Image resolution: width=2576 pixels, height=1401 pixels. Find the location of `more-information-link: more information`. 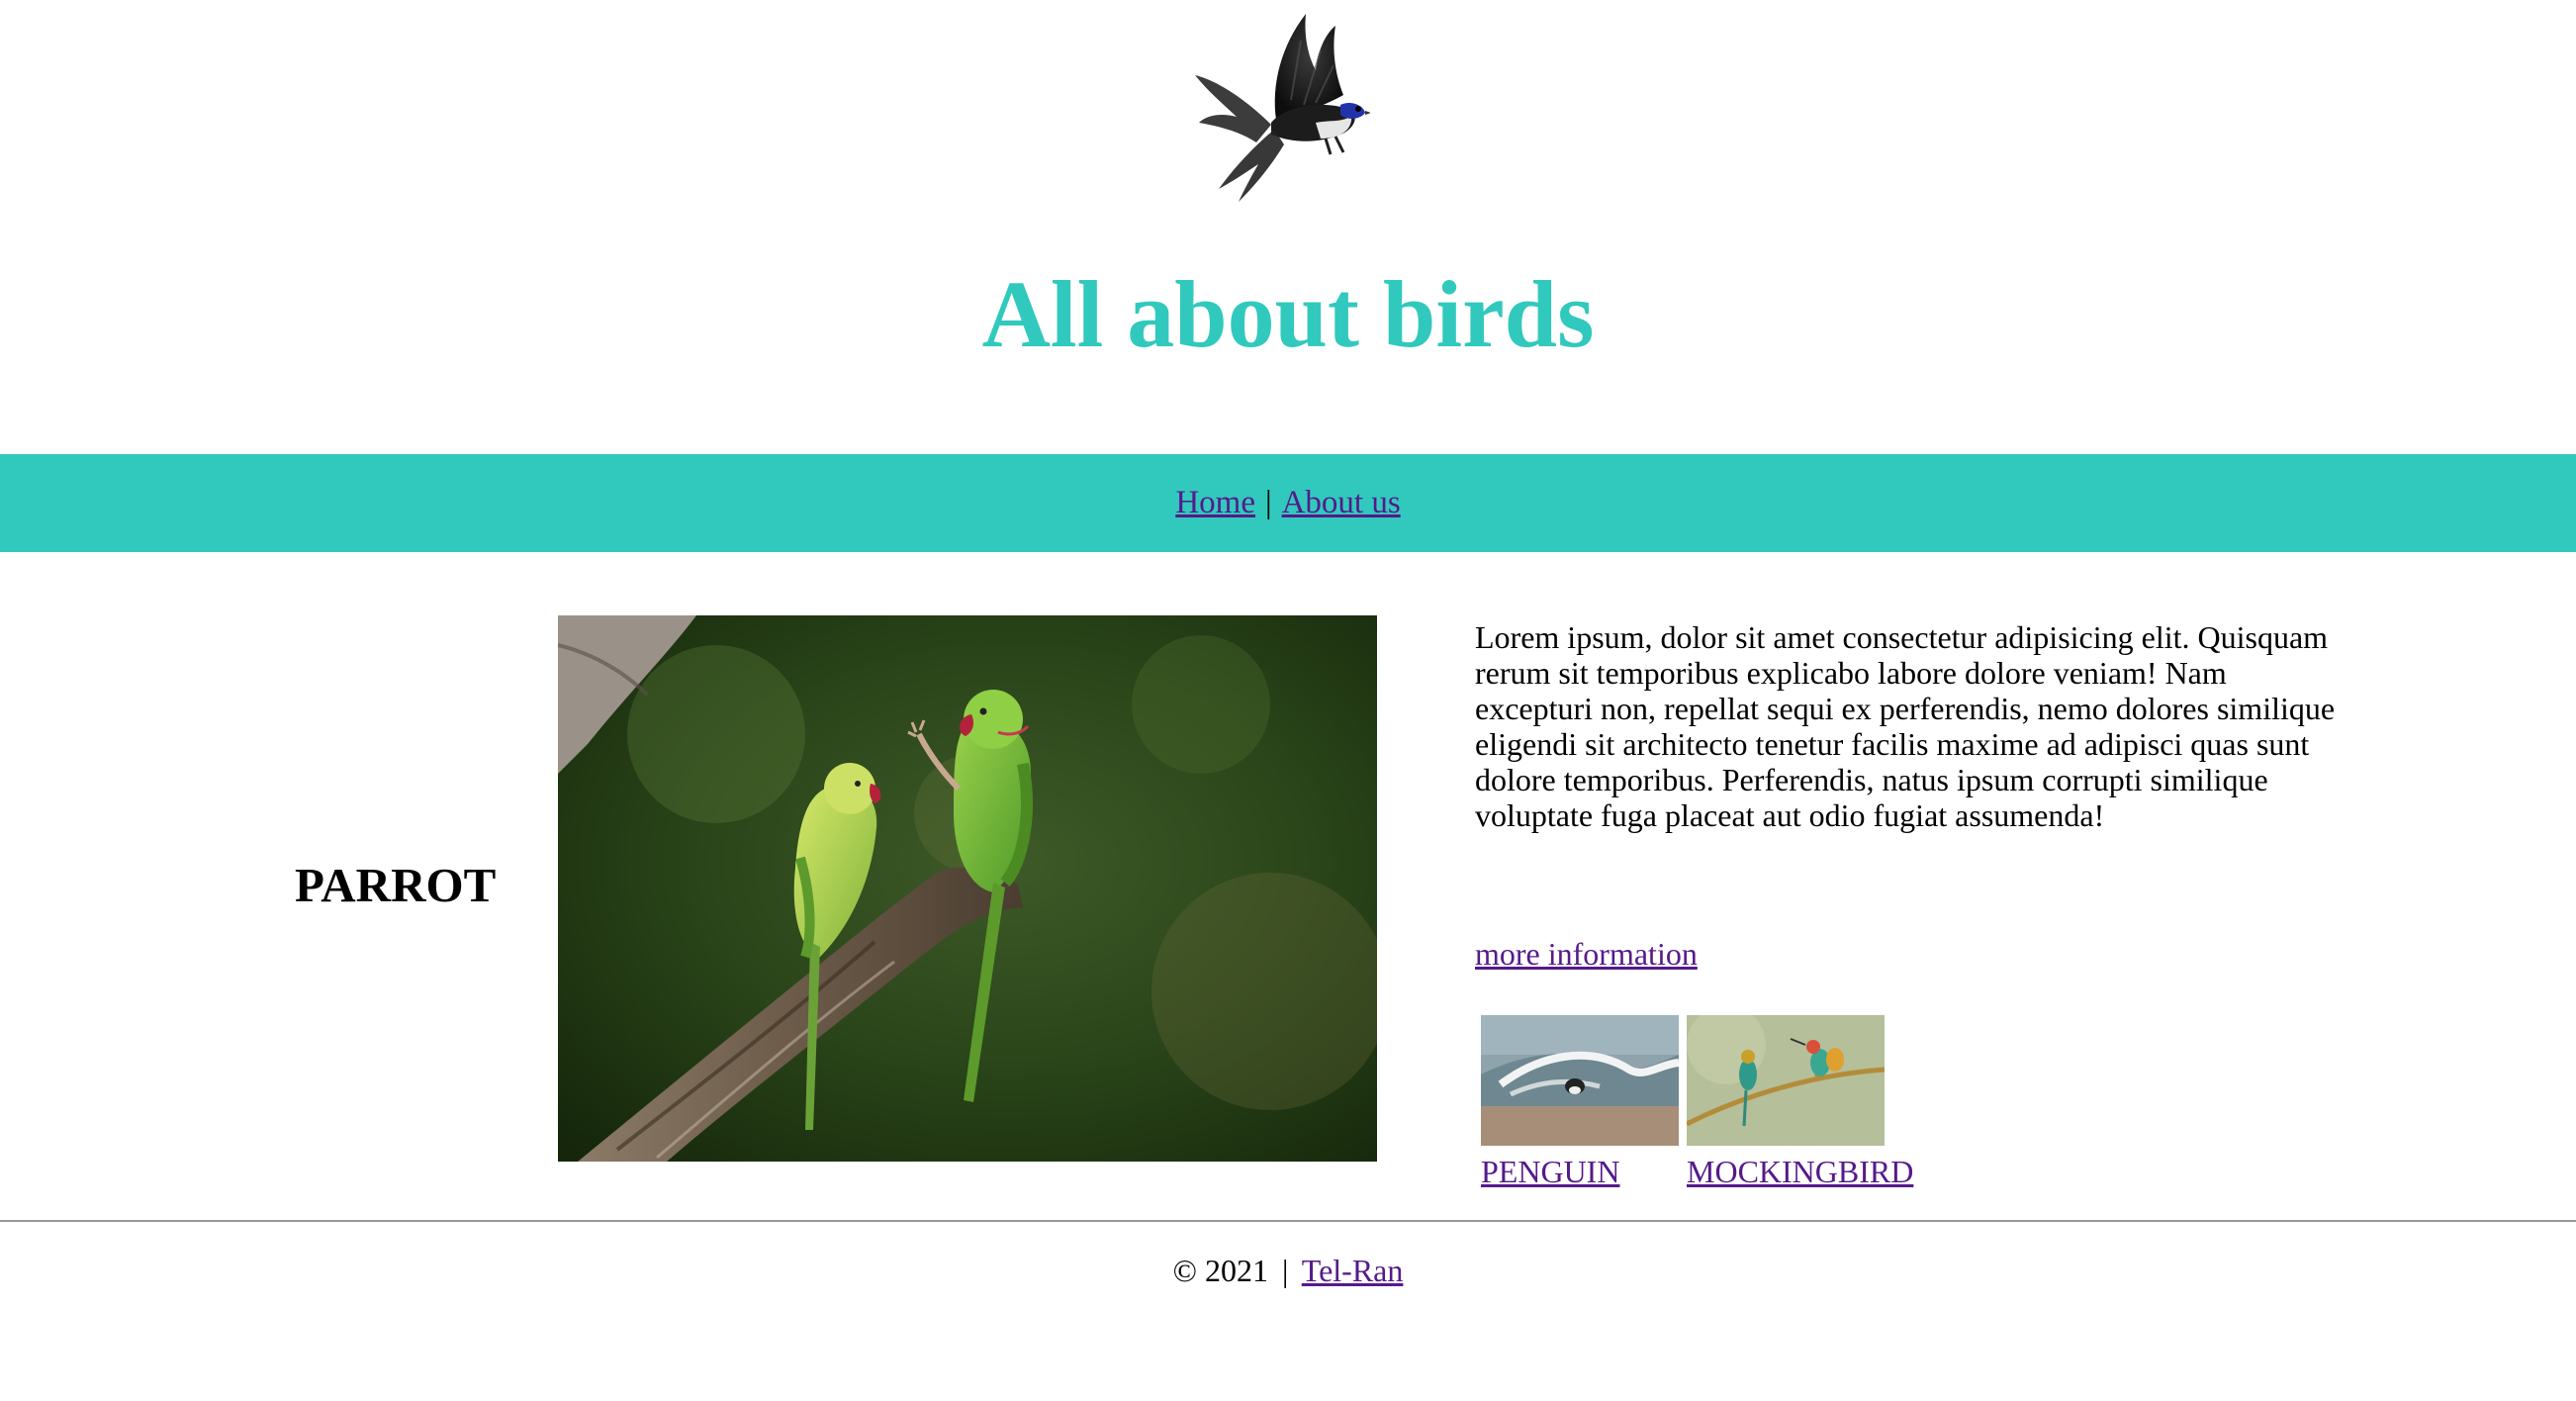

more-information-link: more information is located at coordinates (1587, 955).